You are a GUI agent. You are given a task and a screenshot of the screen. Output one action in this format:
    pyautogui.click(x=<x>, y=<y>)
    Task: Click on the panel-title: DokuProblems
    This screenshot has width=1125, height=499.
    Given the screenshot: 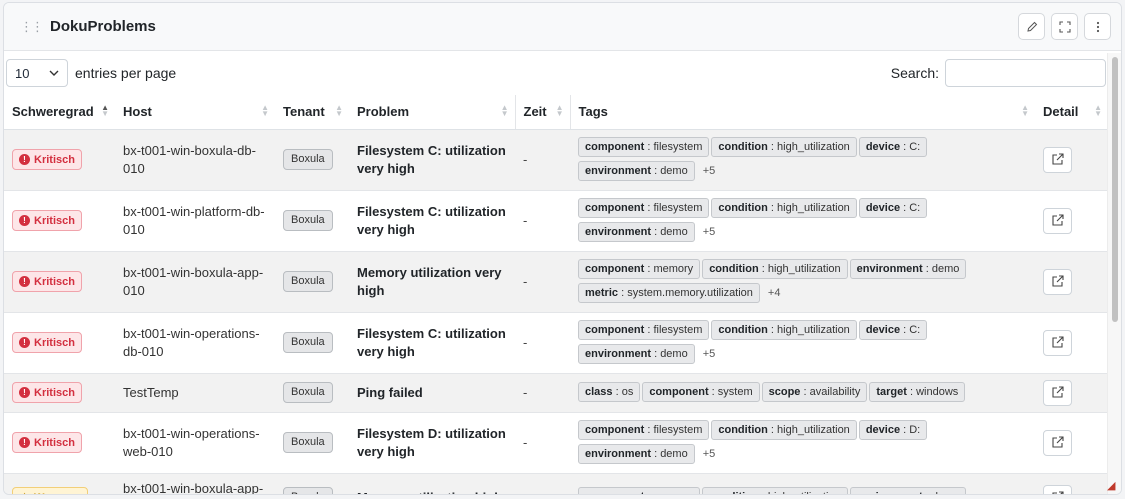 What is the action you would take?
    pyautogui.click(x=103, y=26)
    